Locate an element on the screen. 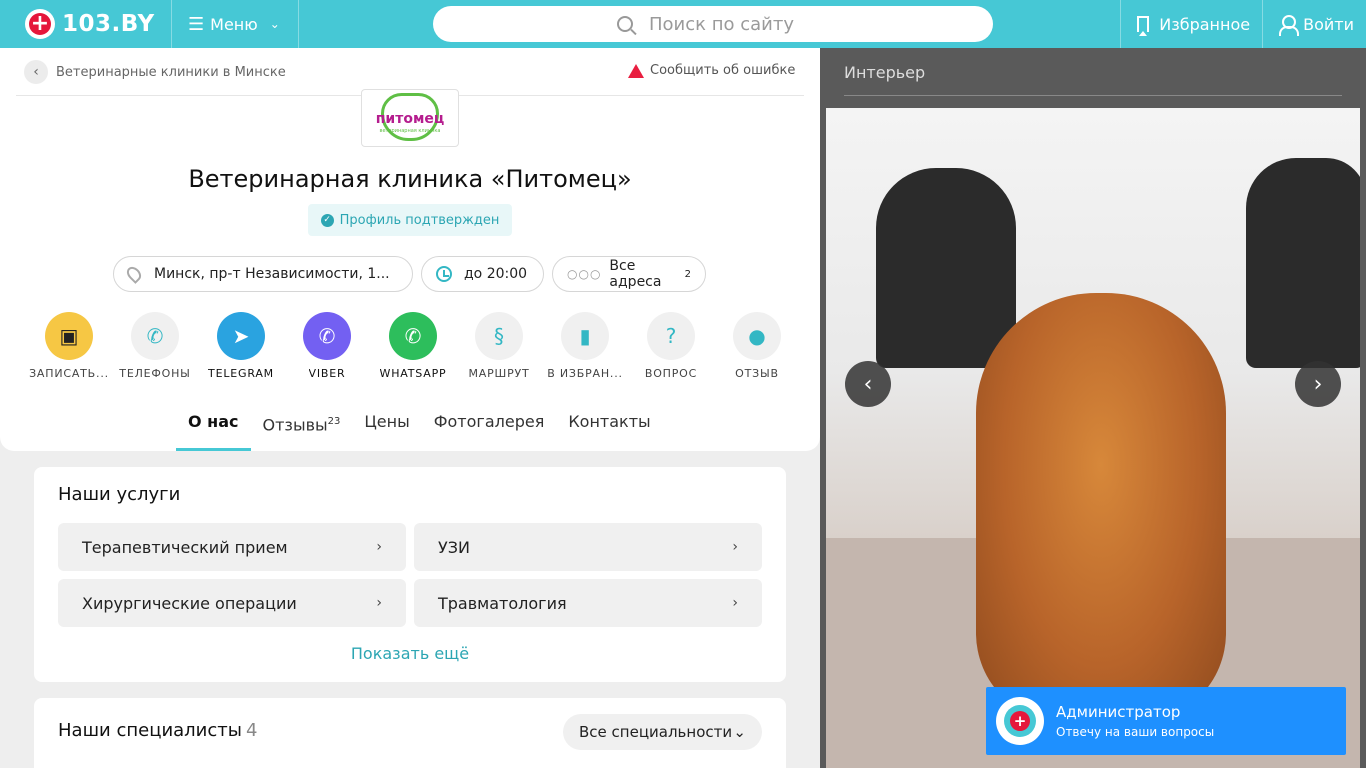  tab-about: О нас is located at coordinates (213, 426).